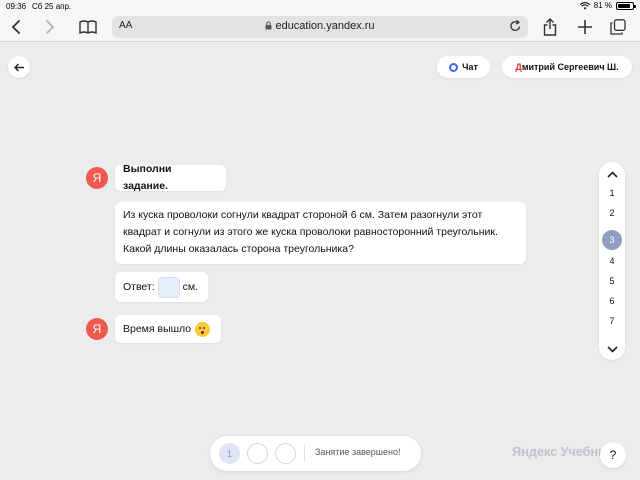 The width and height of the screenshot is (640, 480). I want to click on chat-icon, so click(454, 67).